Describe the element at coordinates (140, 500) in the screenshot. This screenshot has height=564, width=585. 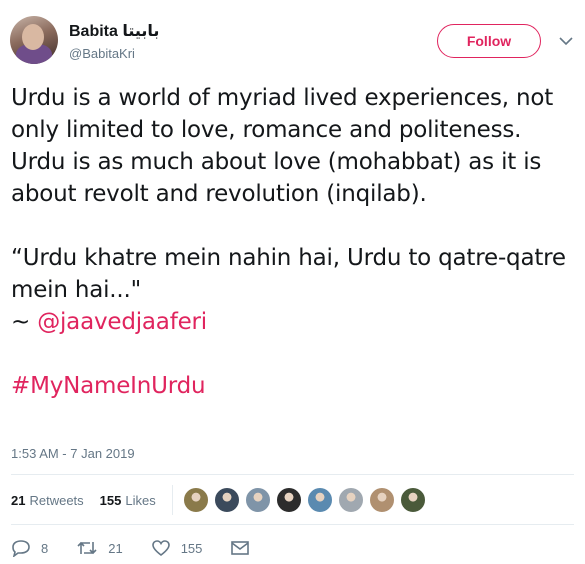
I see `likes-label: Likes` at that location.